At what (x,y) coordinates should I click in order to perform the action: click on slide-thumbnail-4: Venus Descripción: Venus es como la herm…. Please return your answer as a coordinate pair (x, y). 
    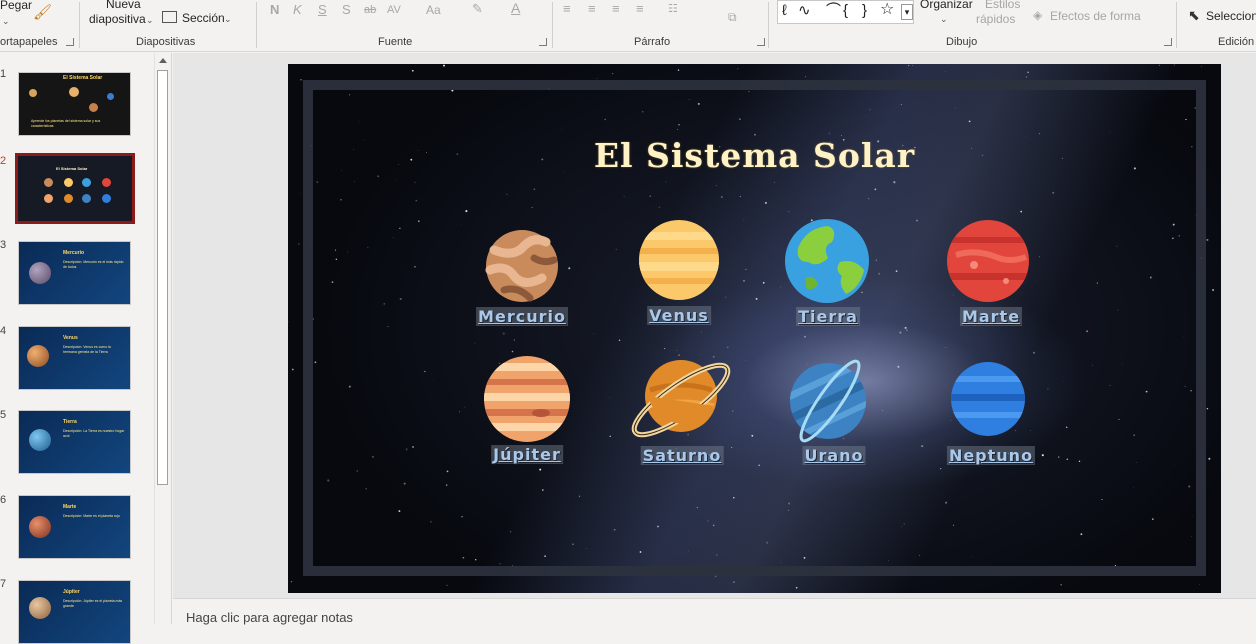
    Looking at the image, I should click on (74, 358).